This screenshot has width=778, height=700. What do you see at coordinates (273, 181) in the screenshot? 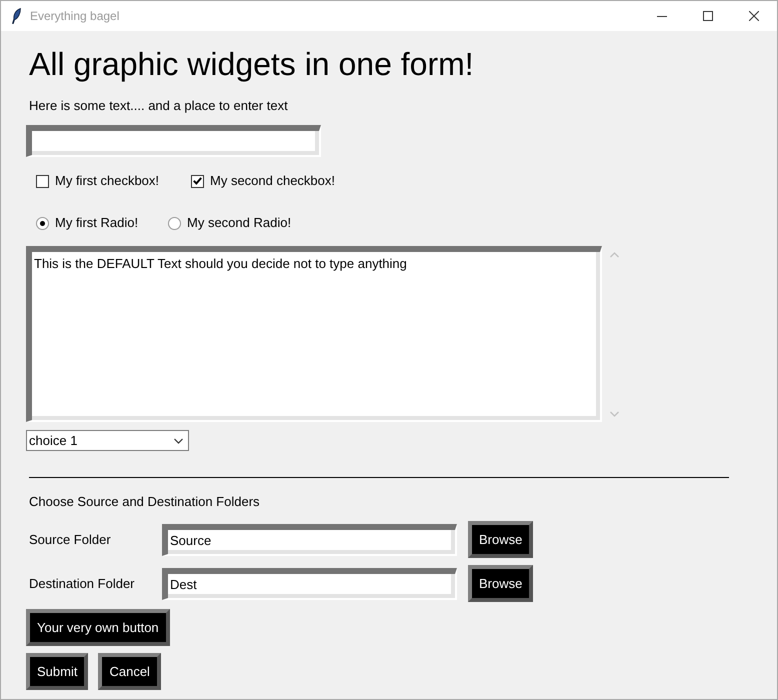
I see `checkbox-label: My second checkbox!` at bounding box center [273, 181].